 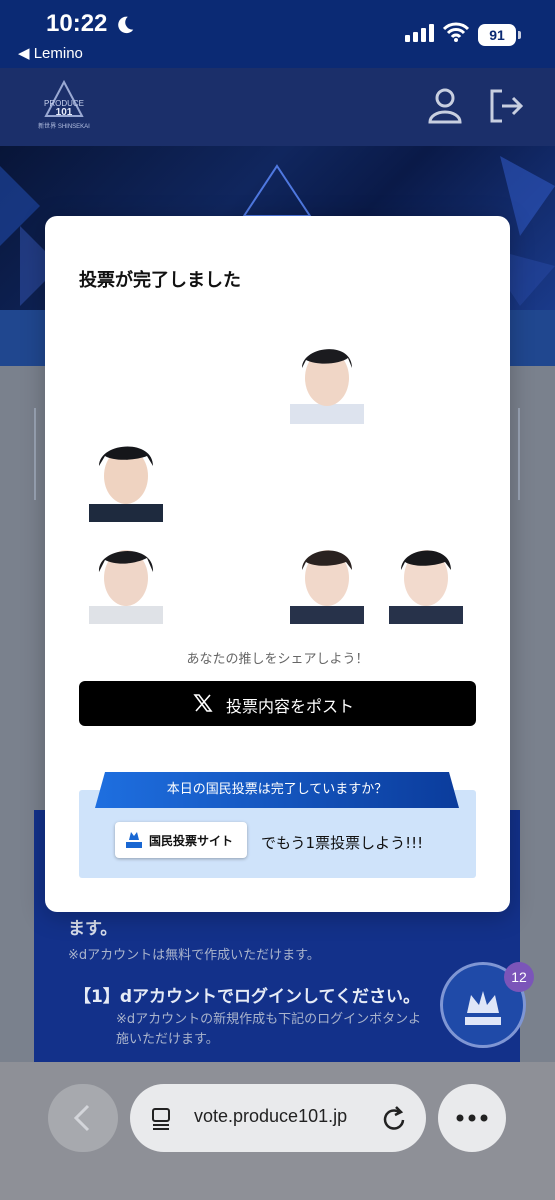 What do you see at coordinates (160, 280) in the screenshot?
I see `modal-title: 投票が完了しました` at bounding box center [160, 280].